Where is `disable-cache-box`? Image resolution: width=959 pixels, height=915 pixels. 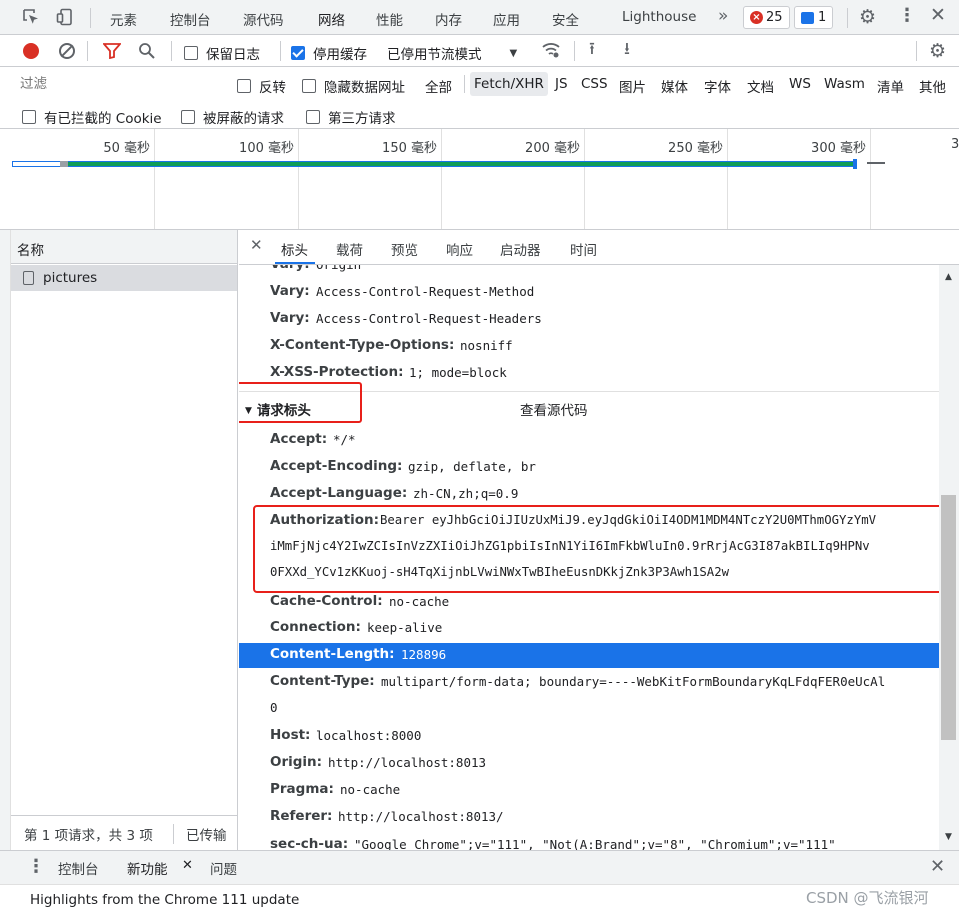
disable-cache-box is located at coordinates (298, 53).